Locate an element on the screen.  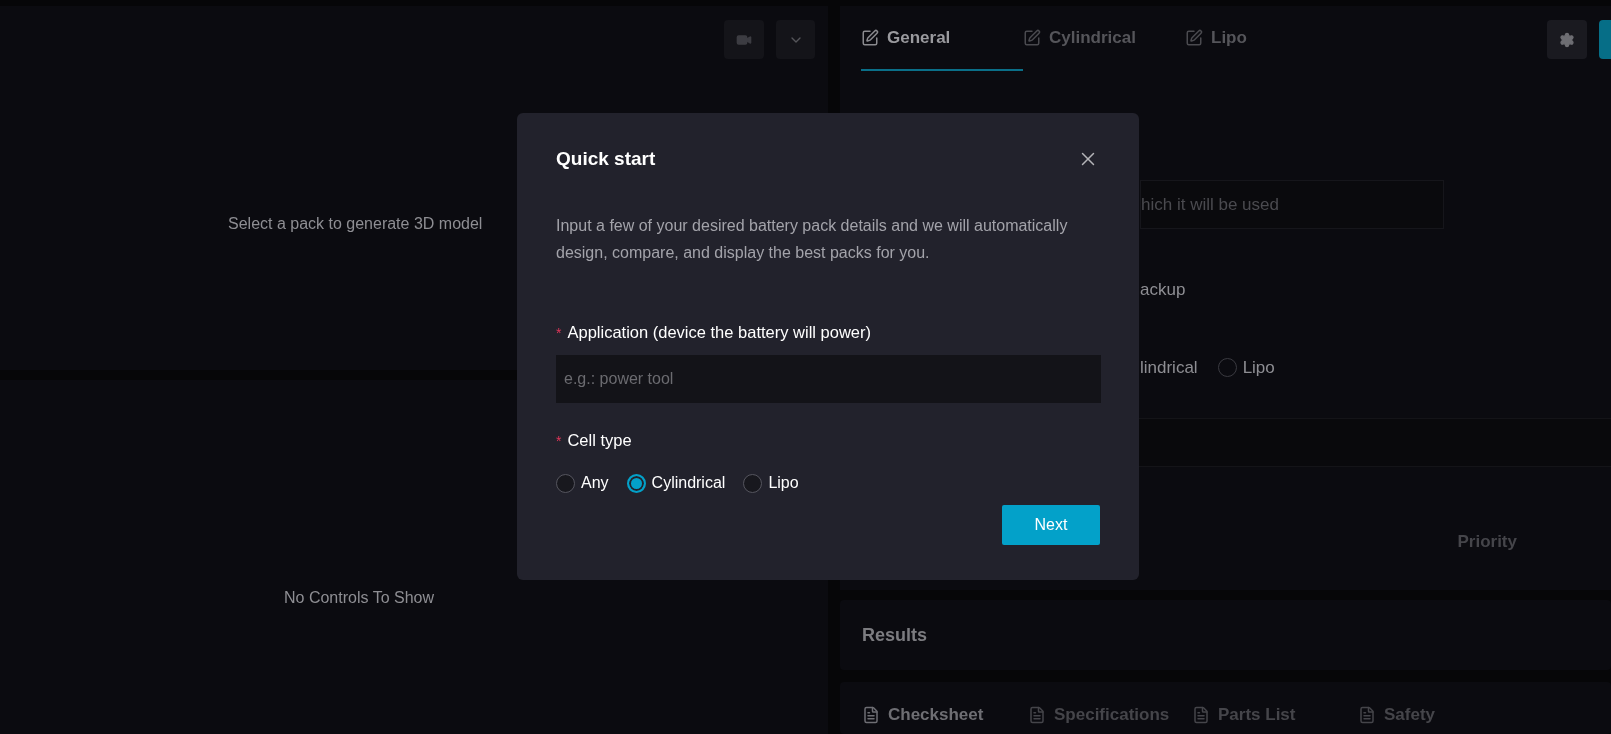
dialog-description: Input a few of your desired battery pack details and we will automatically design, compare, and display the best packs for you. is located at coordinates (812, 239).